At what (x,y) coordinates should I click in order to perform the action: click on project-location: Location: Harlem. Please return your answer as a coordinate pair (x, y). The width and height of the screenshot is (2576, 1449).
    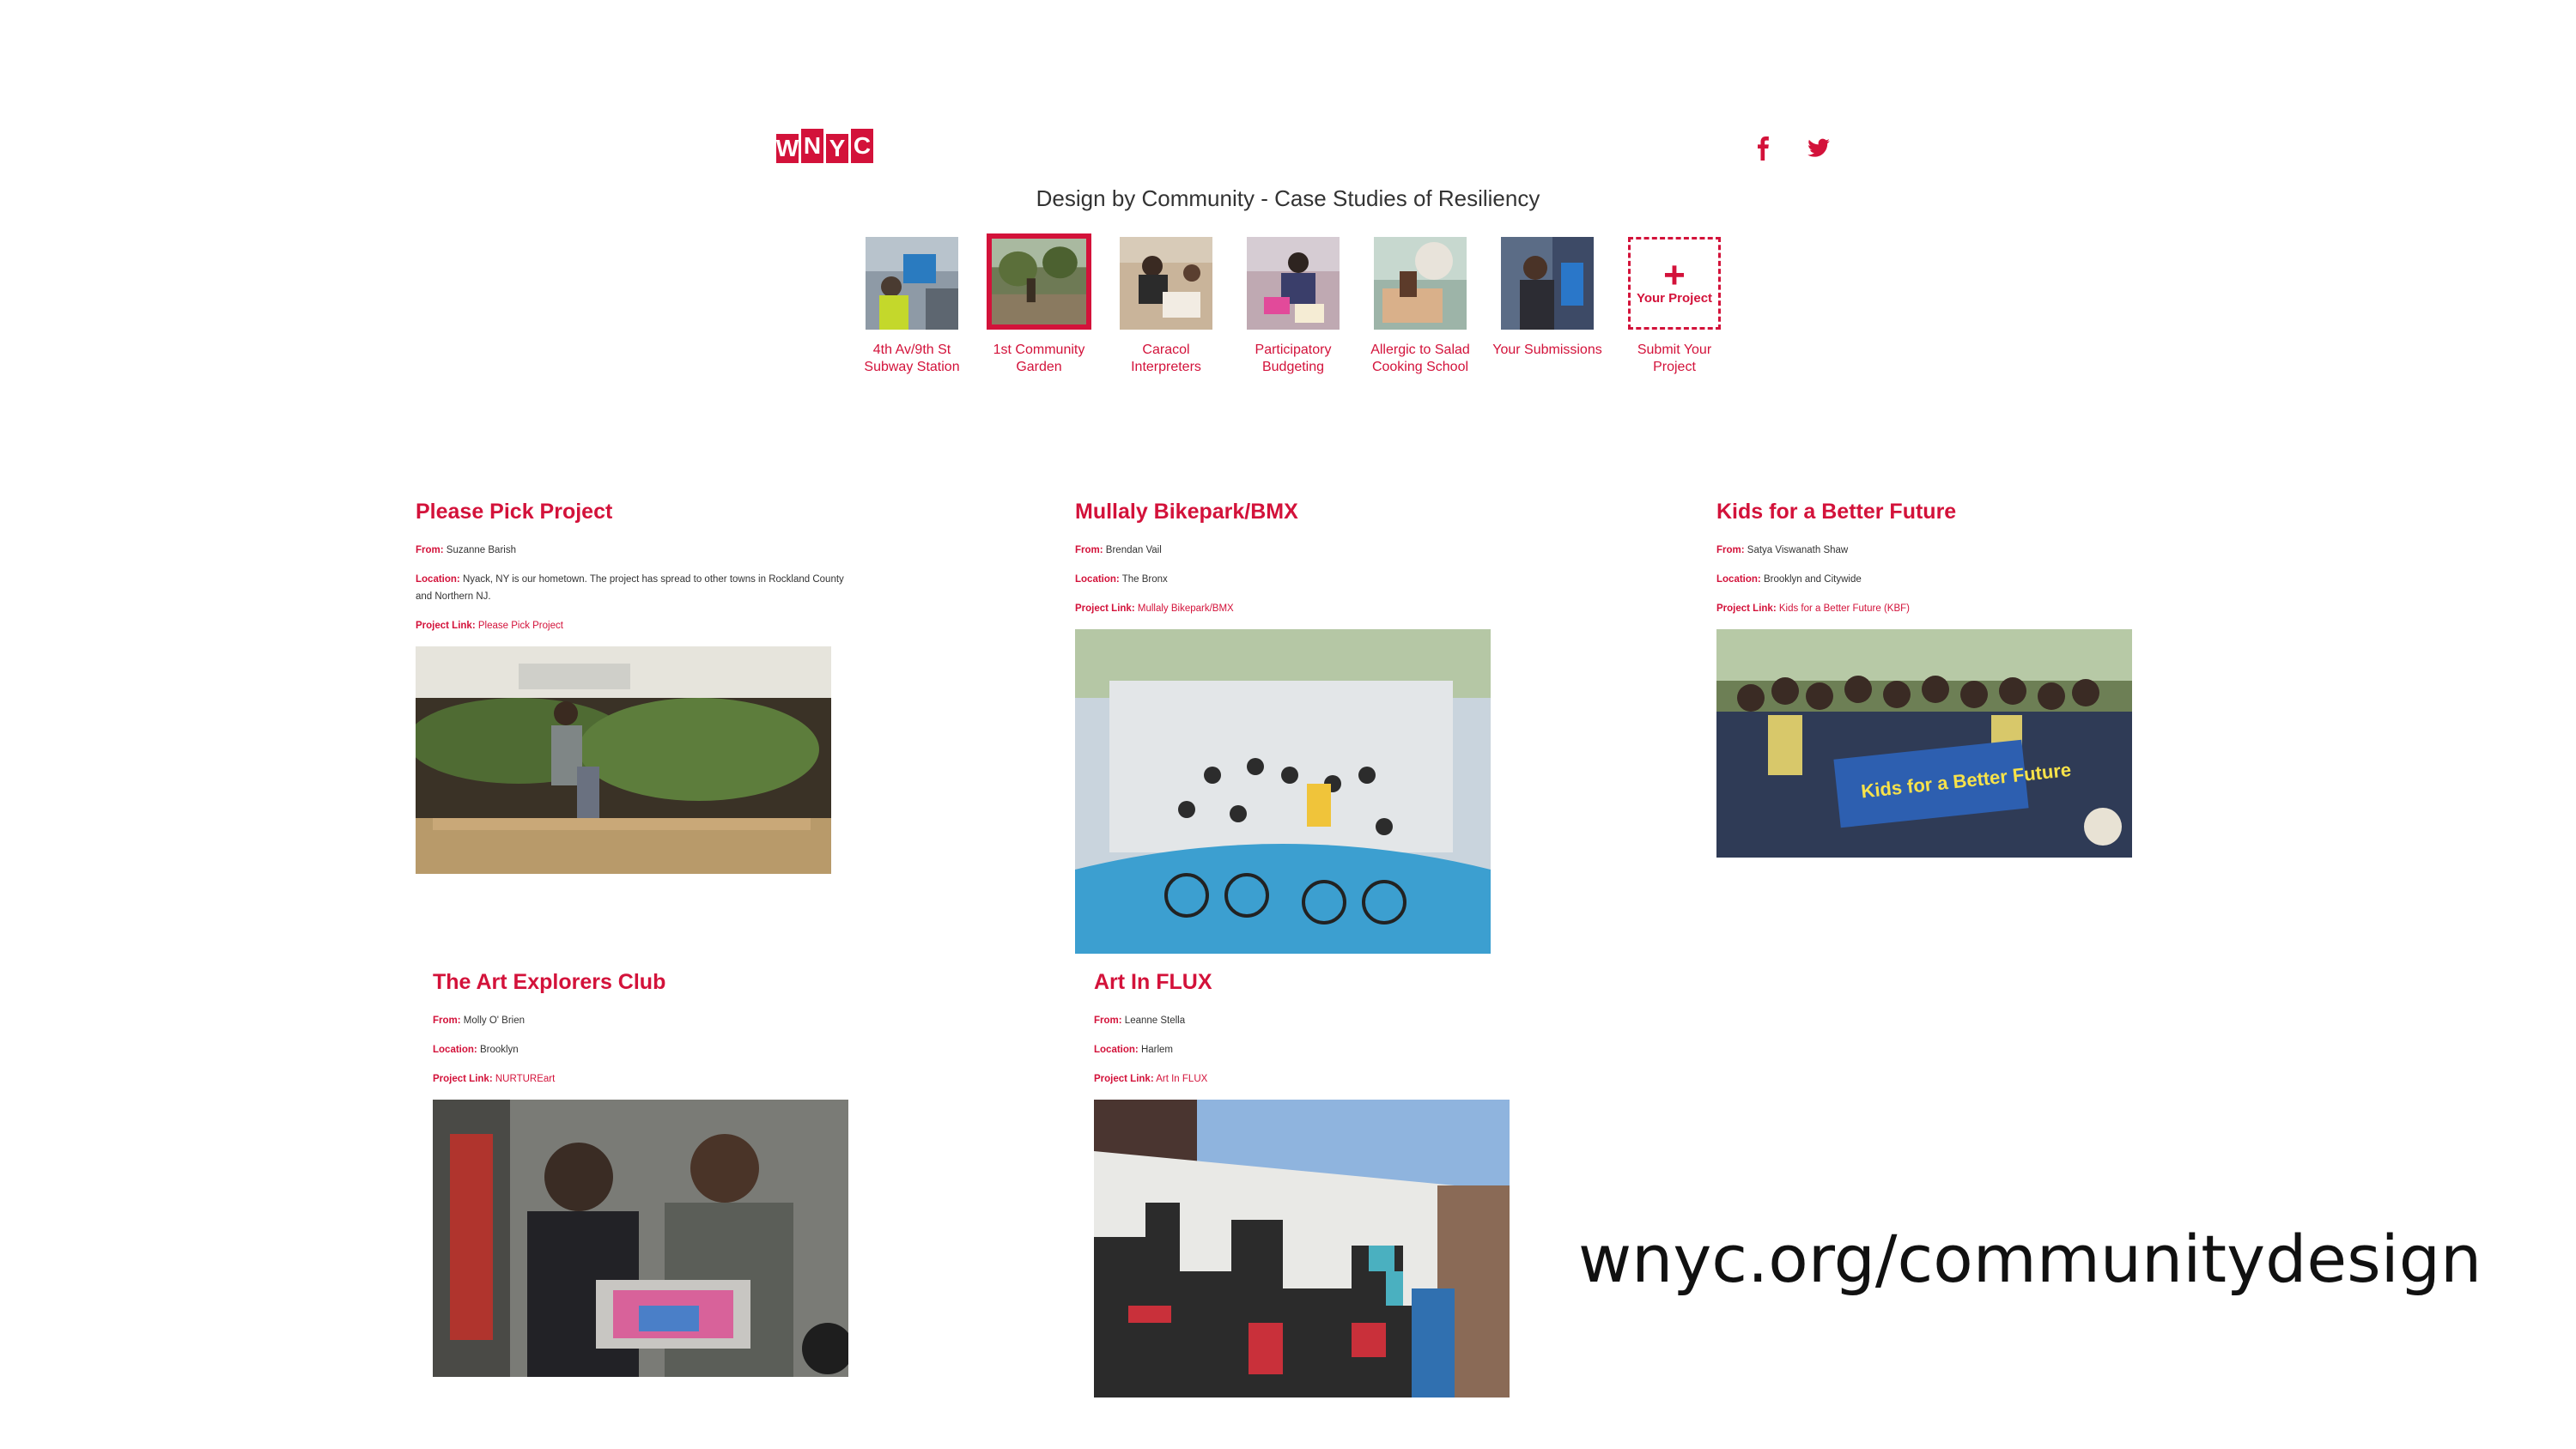
    Looking at the image, I should click on (1317, 1049).